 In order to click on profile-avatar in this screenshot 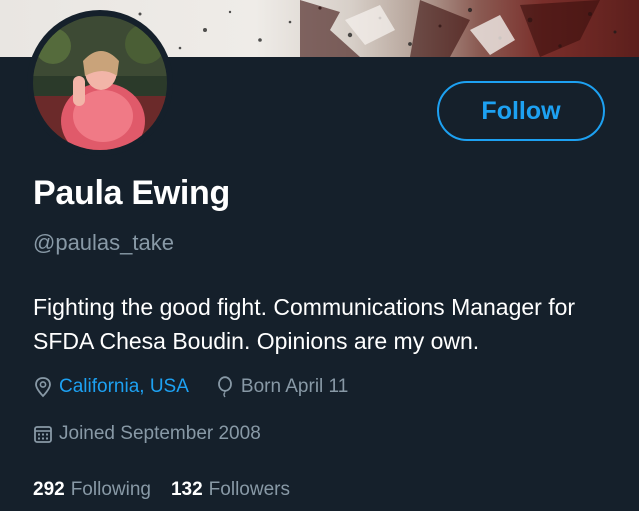, I will do `click(100, 83)`.